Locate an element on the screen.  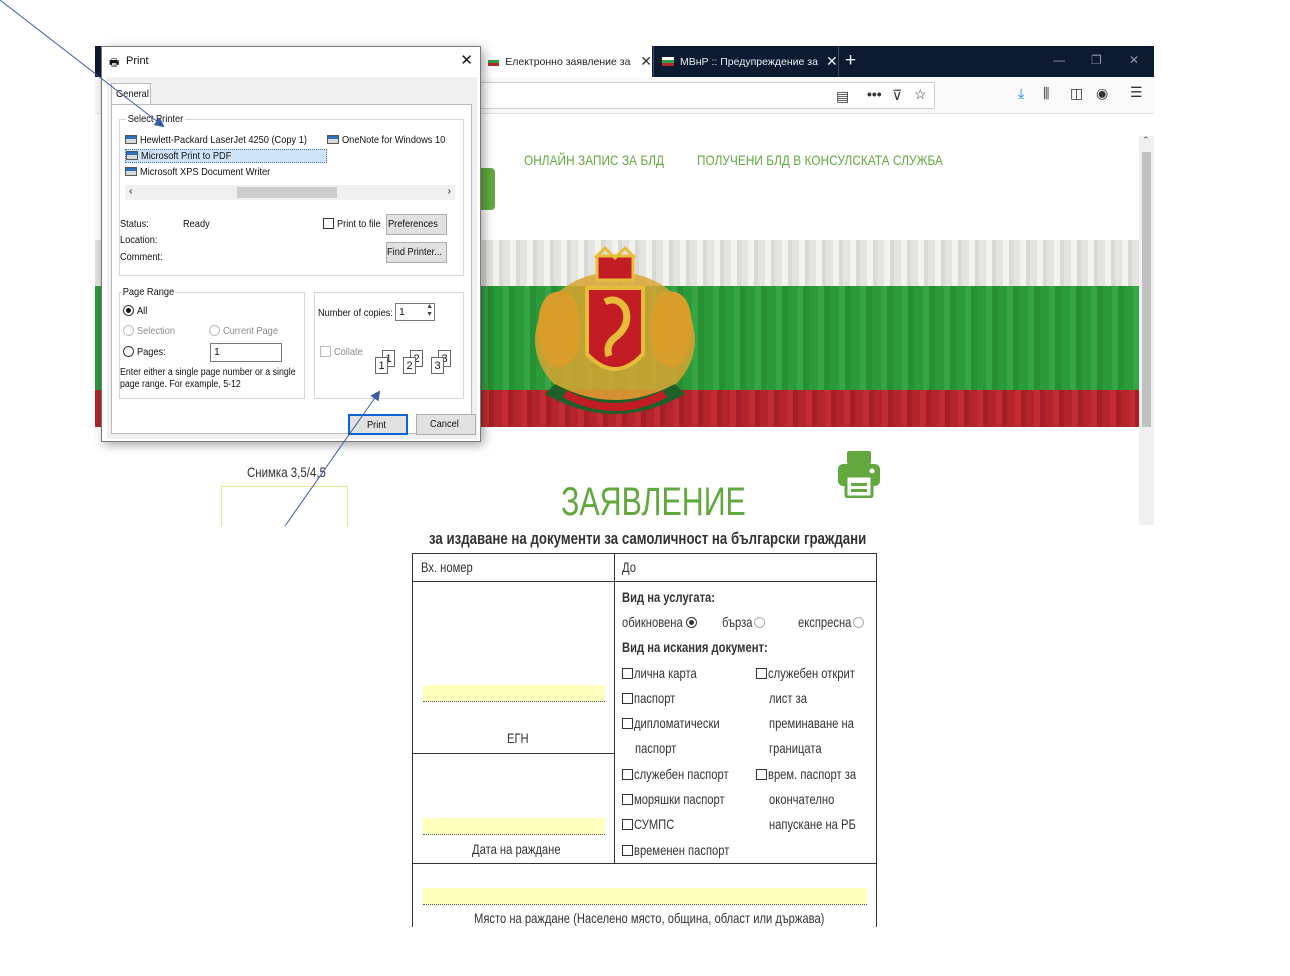
close-icon: ✕ is located at coordinates (466, 60).